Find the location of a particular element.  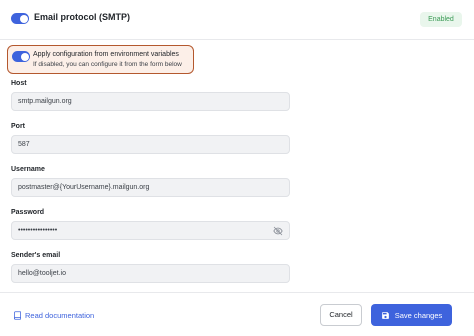

password-label: Password is located at coordinates (28, 212).